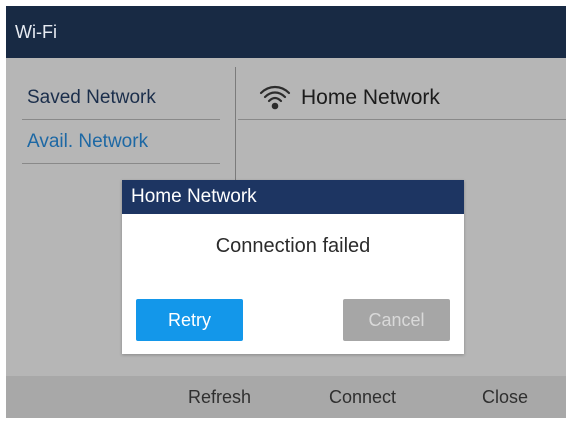 The width and height of the screenshot is (571, 422). I want to click on connect-button: Connect, so click(362, 397).